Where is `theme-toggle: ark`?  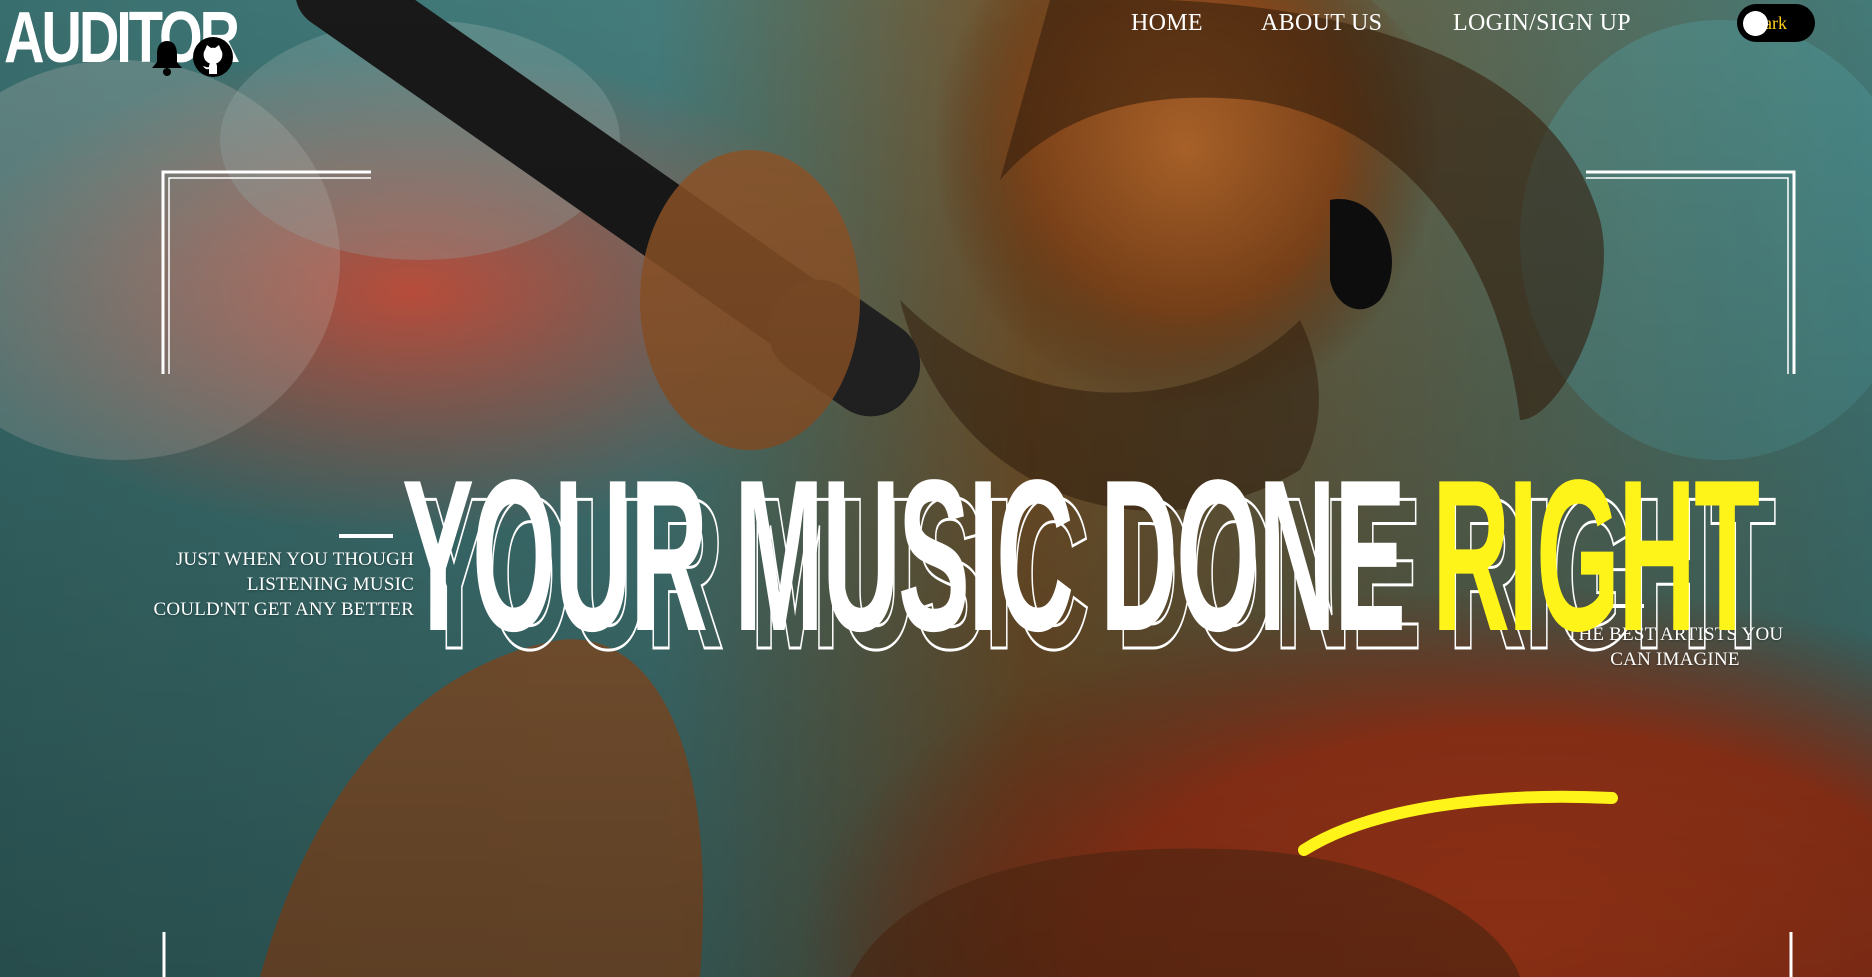 theme-toggle: ark is located at coordinates (1776, 23).